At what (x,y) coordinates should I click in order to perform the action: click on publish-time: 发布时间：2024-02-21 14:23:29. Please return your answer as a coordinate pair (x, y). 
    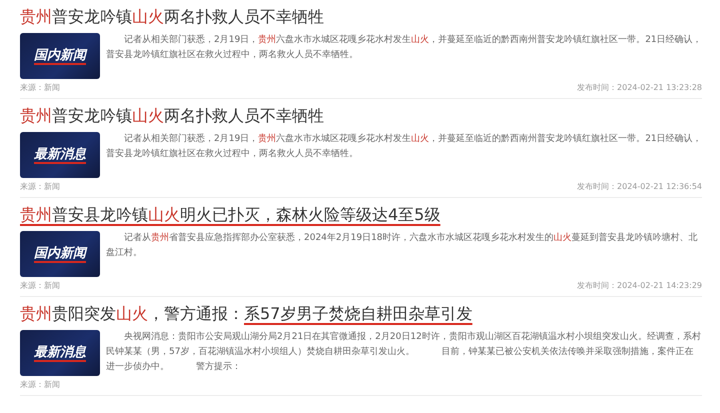
    Looking at the image, I should click on (639, 285).